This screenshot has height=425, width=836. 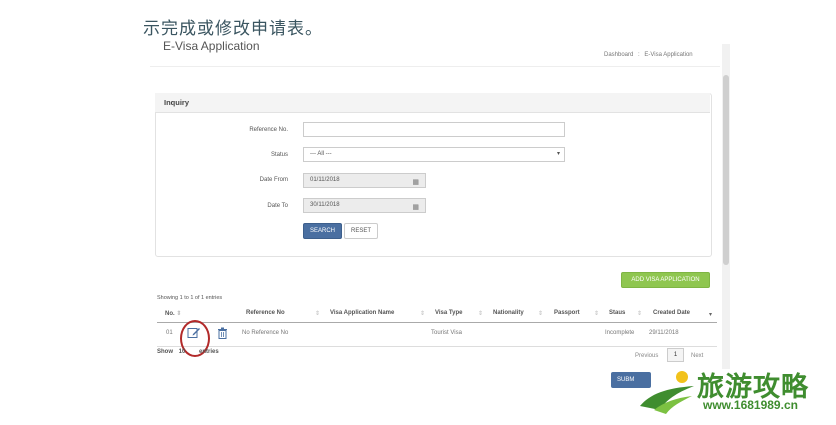 What do you see at coordinates (435, 66) in the screenshot?
I see `header-divider` at bounding box center [435, 66].